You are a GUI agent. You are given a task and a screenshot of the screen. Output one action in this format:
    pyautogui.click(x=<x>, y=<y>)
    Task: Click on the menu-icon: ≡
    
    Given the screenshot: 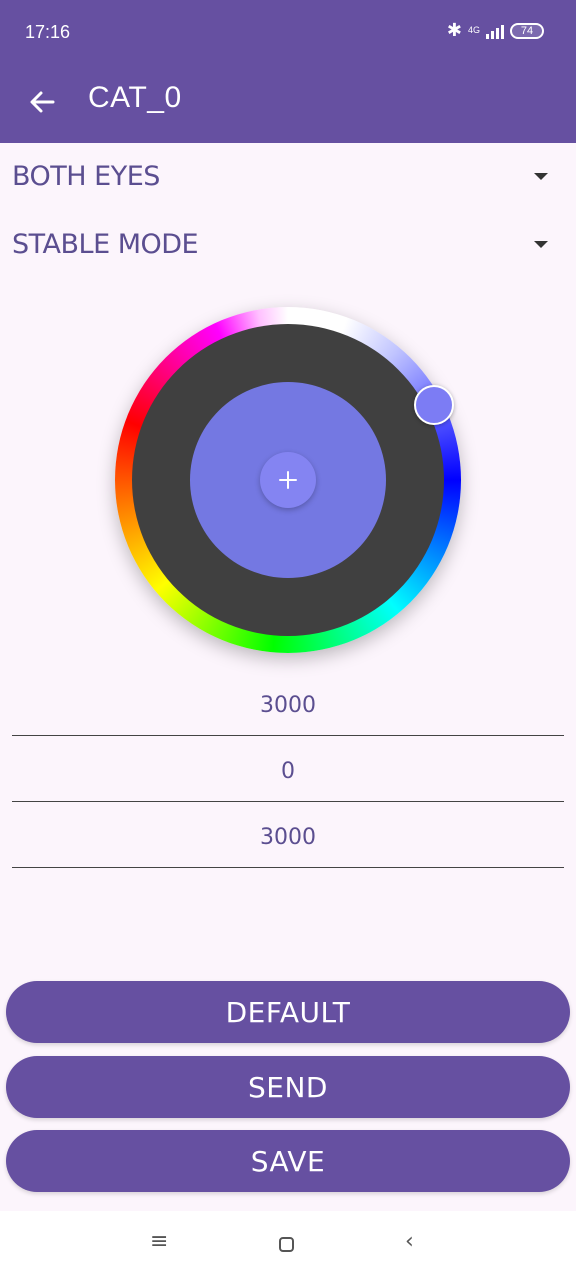 What is the action you would take?
    pyautogui.click(x=159, y=1241)
    